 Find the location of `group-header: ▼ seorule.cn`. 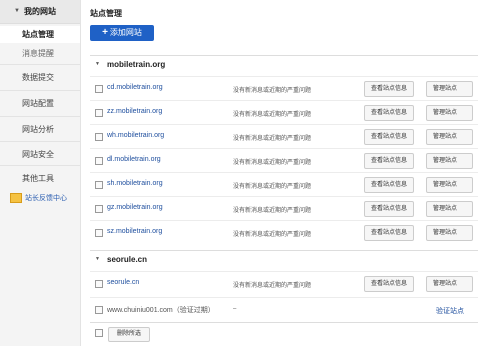

group-header: ▼ seorule.cn is located at coordinates (284, 259).